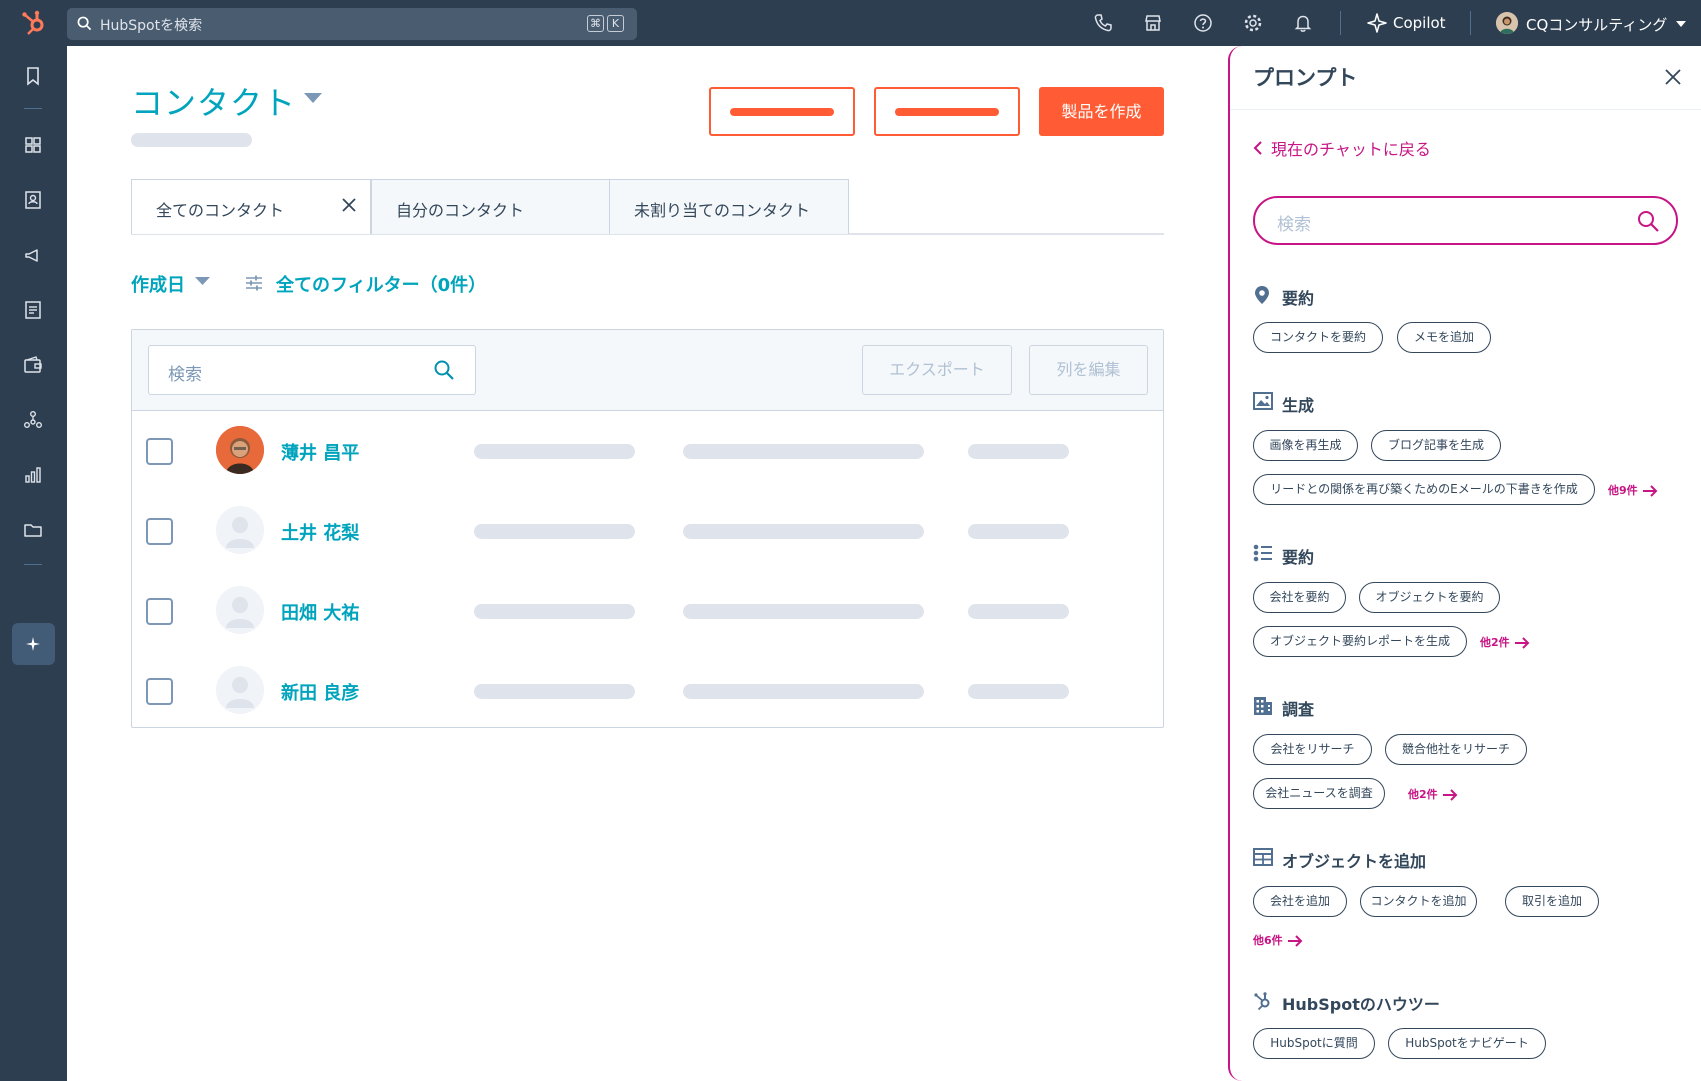 The height and width of the screenshot is (1081, 1701). I want to click on section-title: 生成, so click(1298, 405).